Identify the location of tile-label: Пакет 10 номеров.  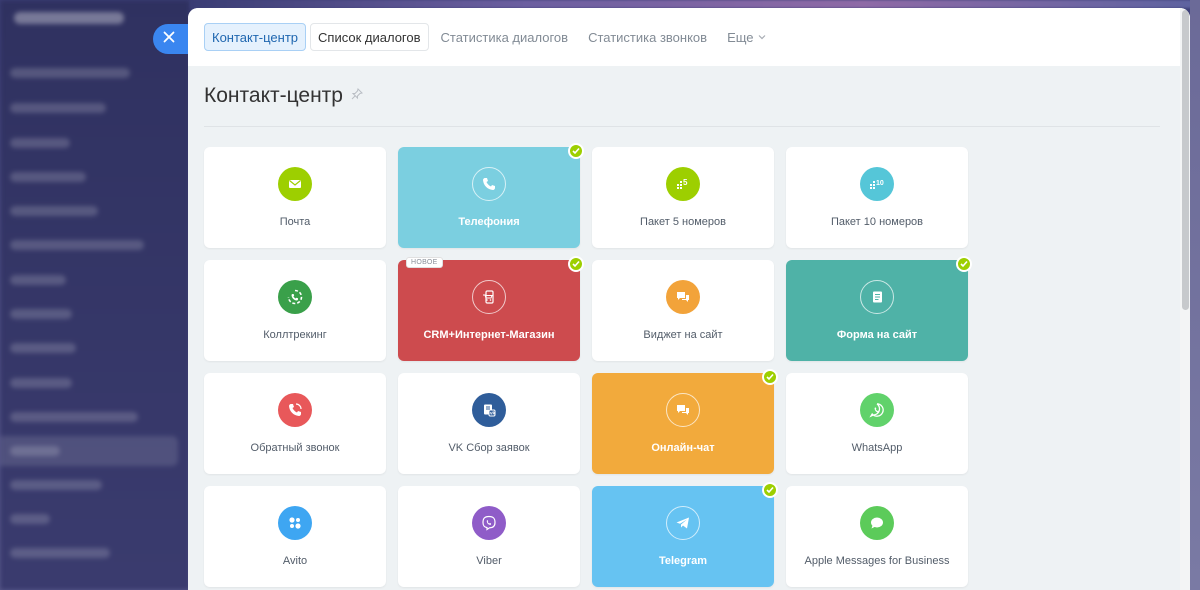
(877, 222).